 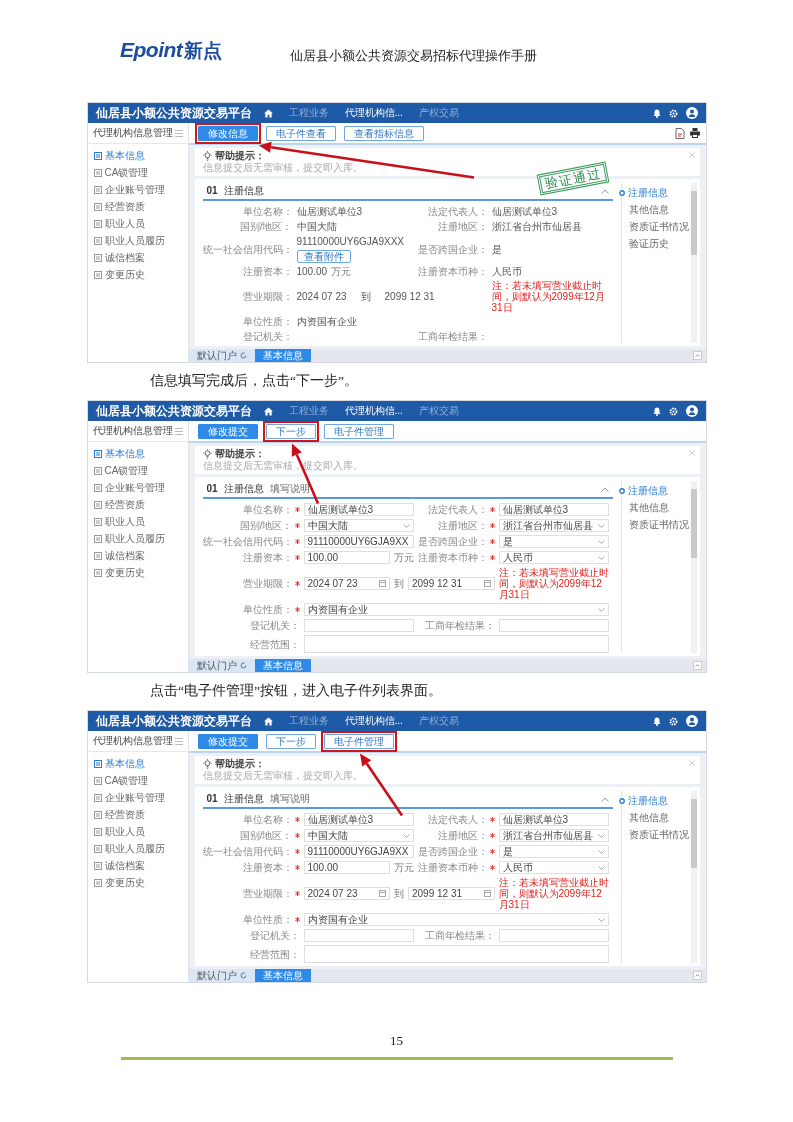 What do you see at coordinates (679, 133) in the screenshot?
I see `file-icon` at bounding box center [679, 133].